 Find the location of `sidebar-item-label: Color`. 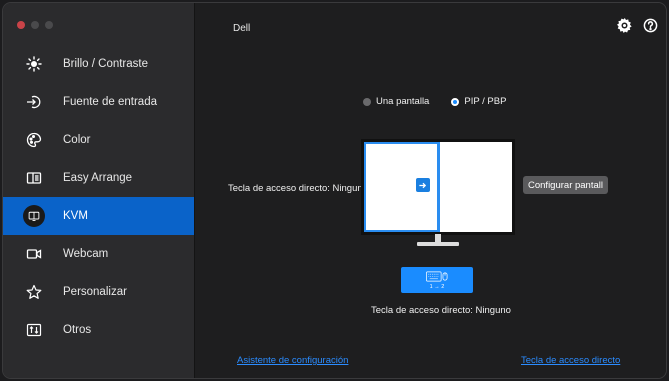

sidebar-item-label: Color is located at coordinates (77, 140).